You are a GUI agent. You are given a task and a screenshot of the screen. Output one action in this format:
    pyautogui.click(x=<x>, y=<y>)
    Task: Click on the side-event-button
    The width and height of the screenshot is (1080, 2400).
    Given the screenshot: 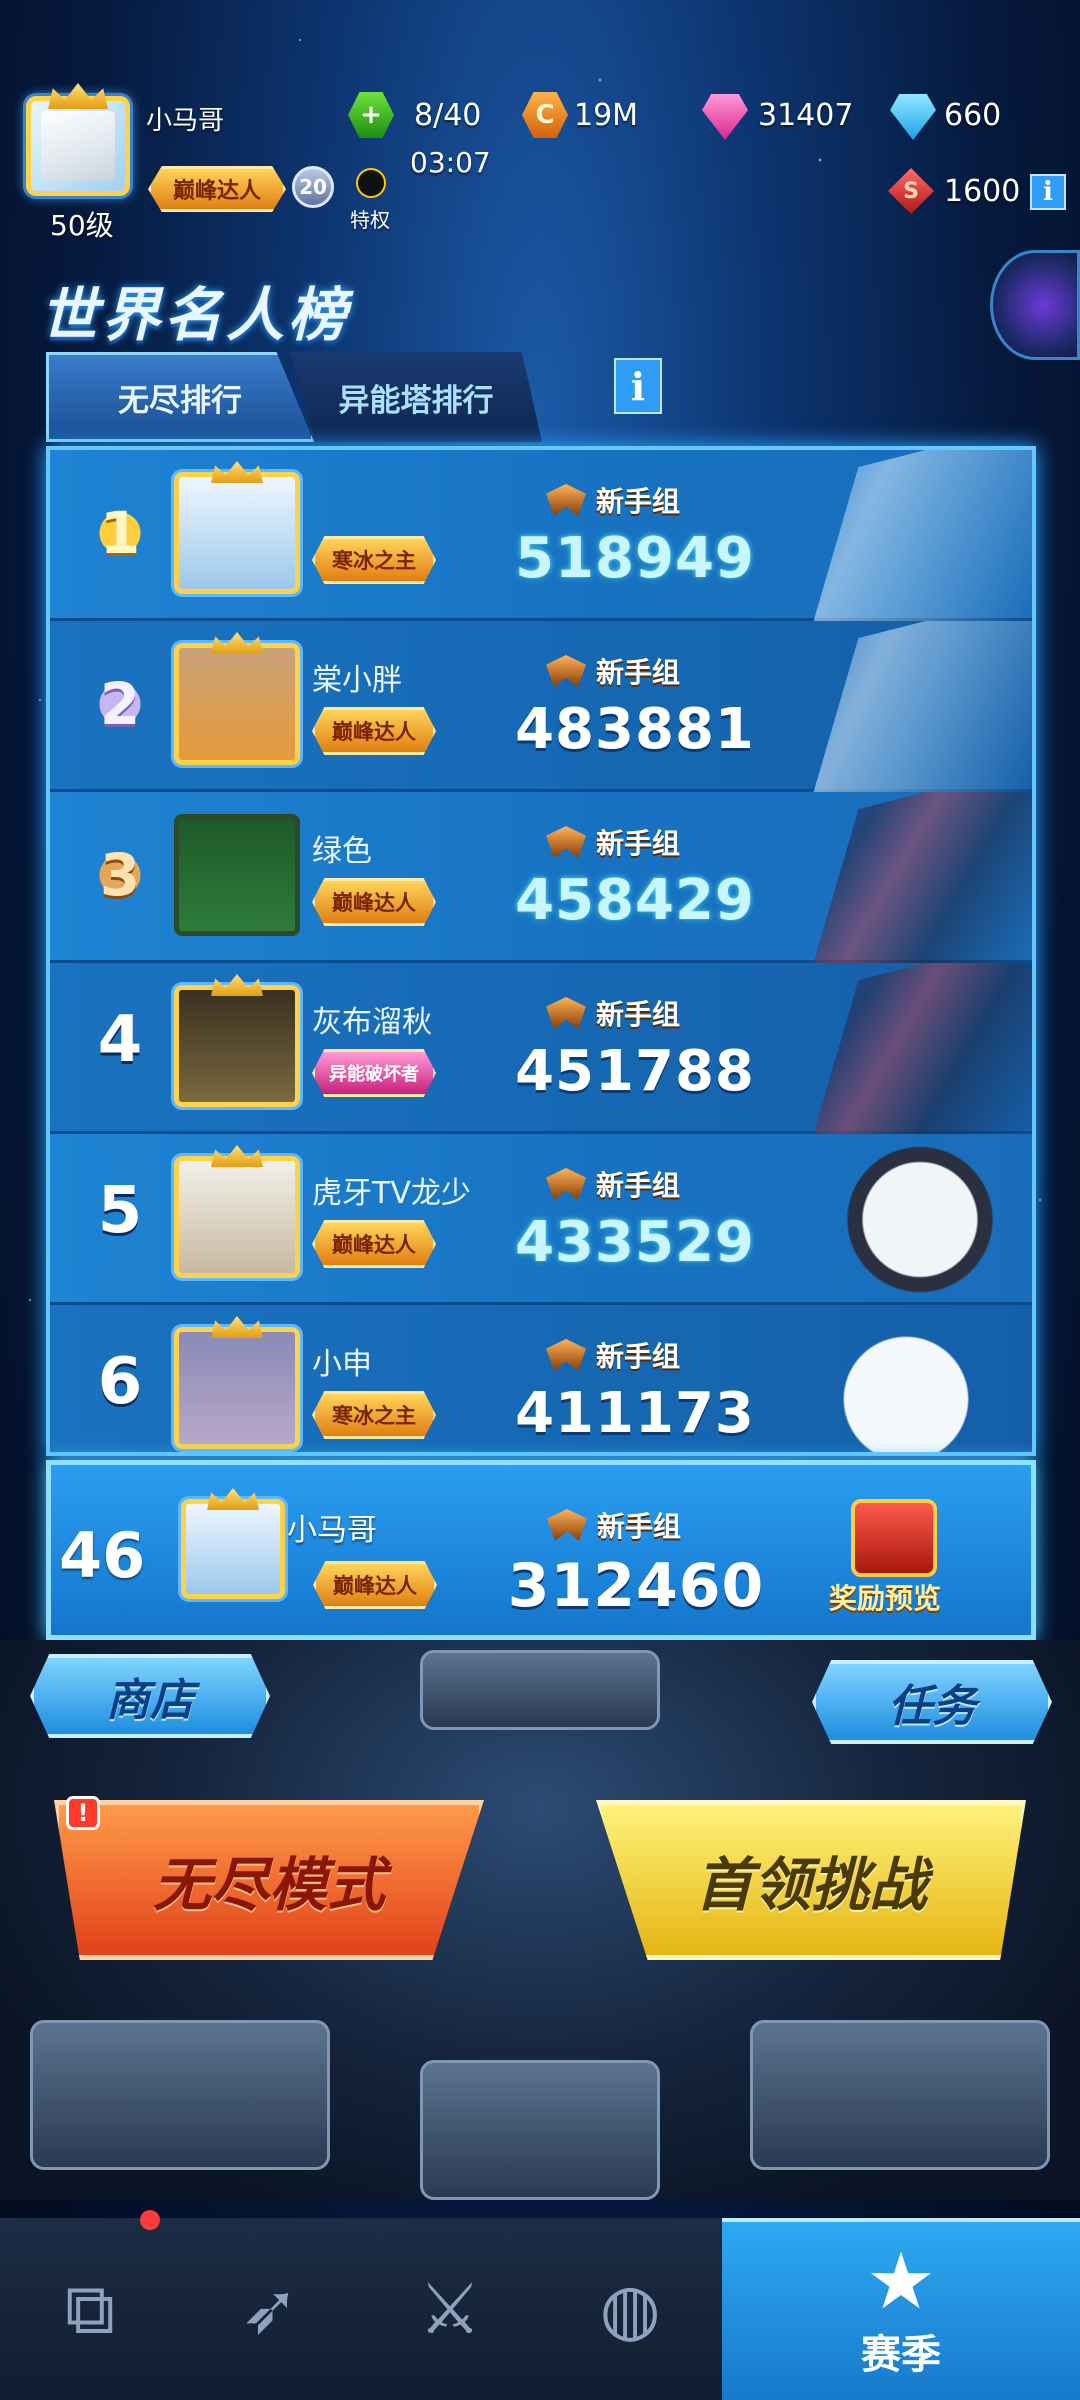 What is the action you would take?
    pyautogui.click(x=1035, y=305)
    